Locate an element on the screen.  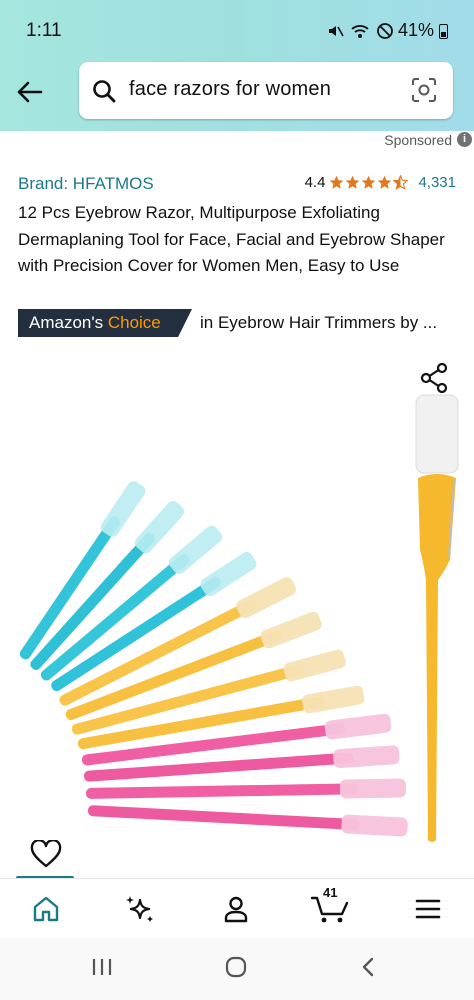
battery-percent: 41% is located at coordinates (415, 30).